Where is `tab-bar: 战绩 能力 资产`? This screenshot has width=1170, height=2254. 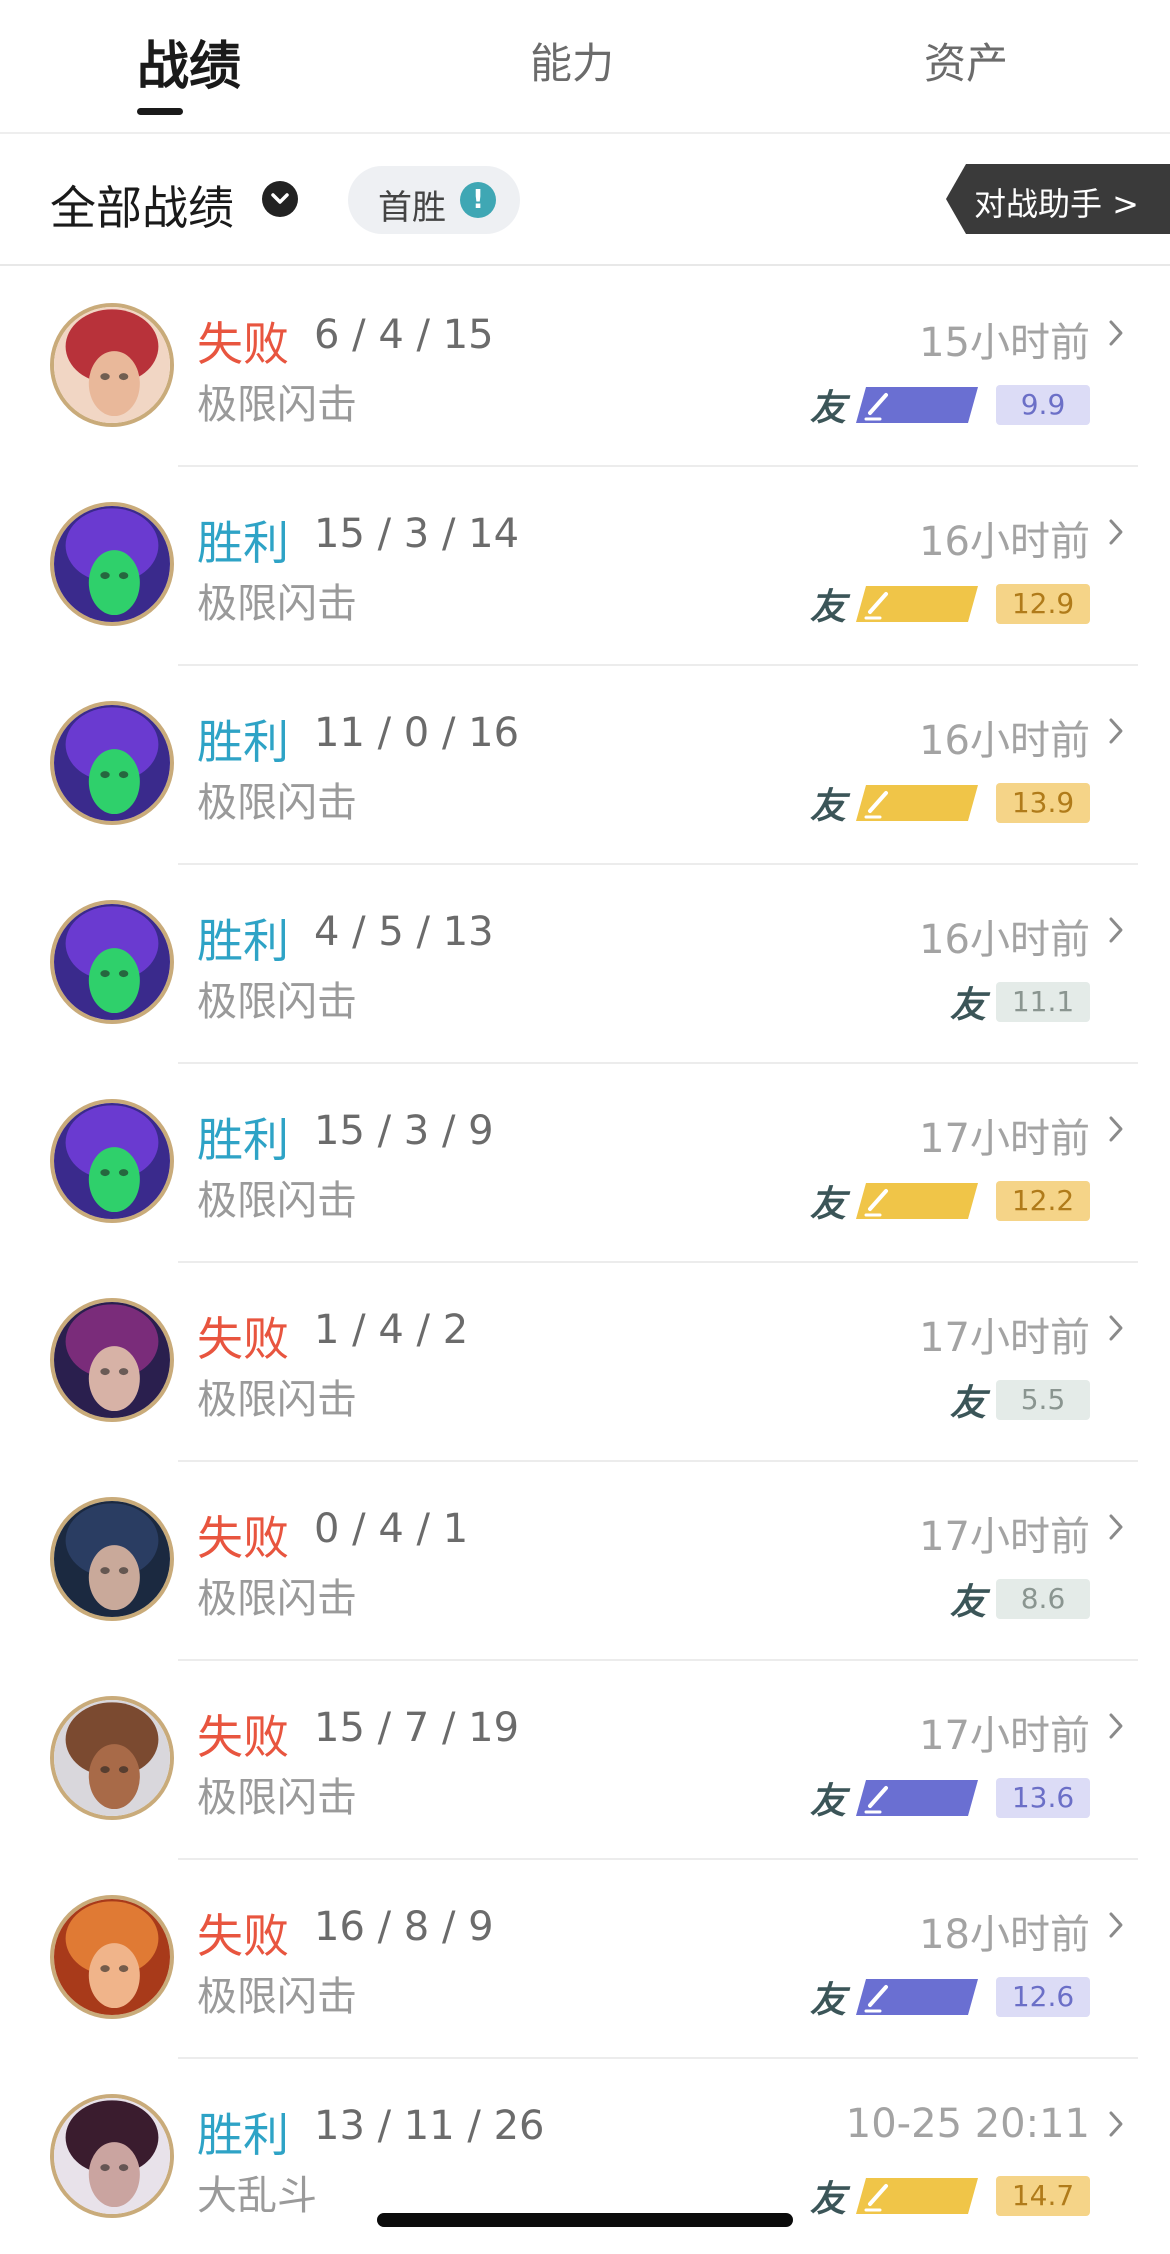 tab-bar: 战绩 能力 资产 is located at coordinates (585, 67).